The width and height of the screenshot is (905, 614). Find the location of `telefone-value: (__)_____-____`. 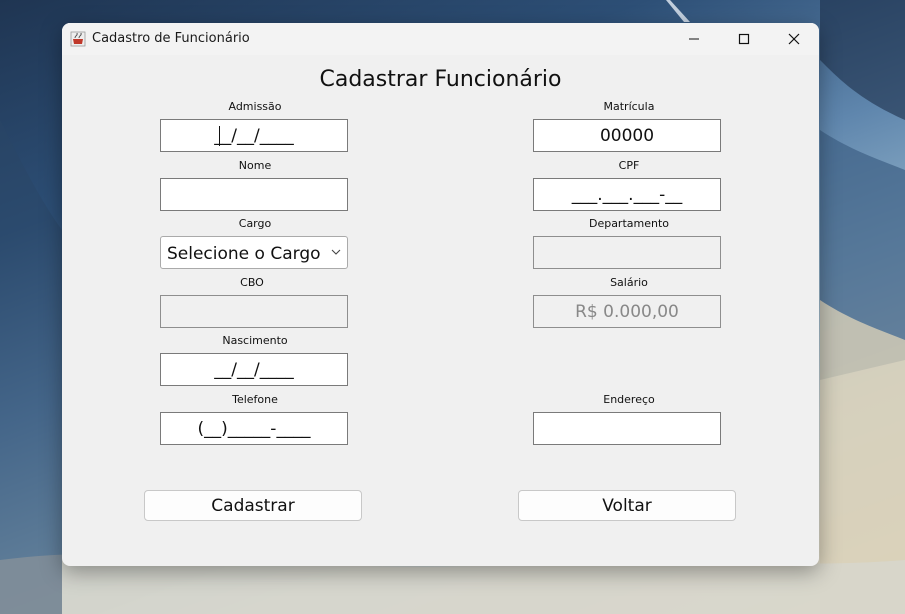

telefone-value: (__)_____-____ is located at coordinates (254, 428).